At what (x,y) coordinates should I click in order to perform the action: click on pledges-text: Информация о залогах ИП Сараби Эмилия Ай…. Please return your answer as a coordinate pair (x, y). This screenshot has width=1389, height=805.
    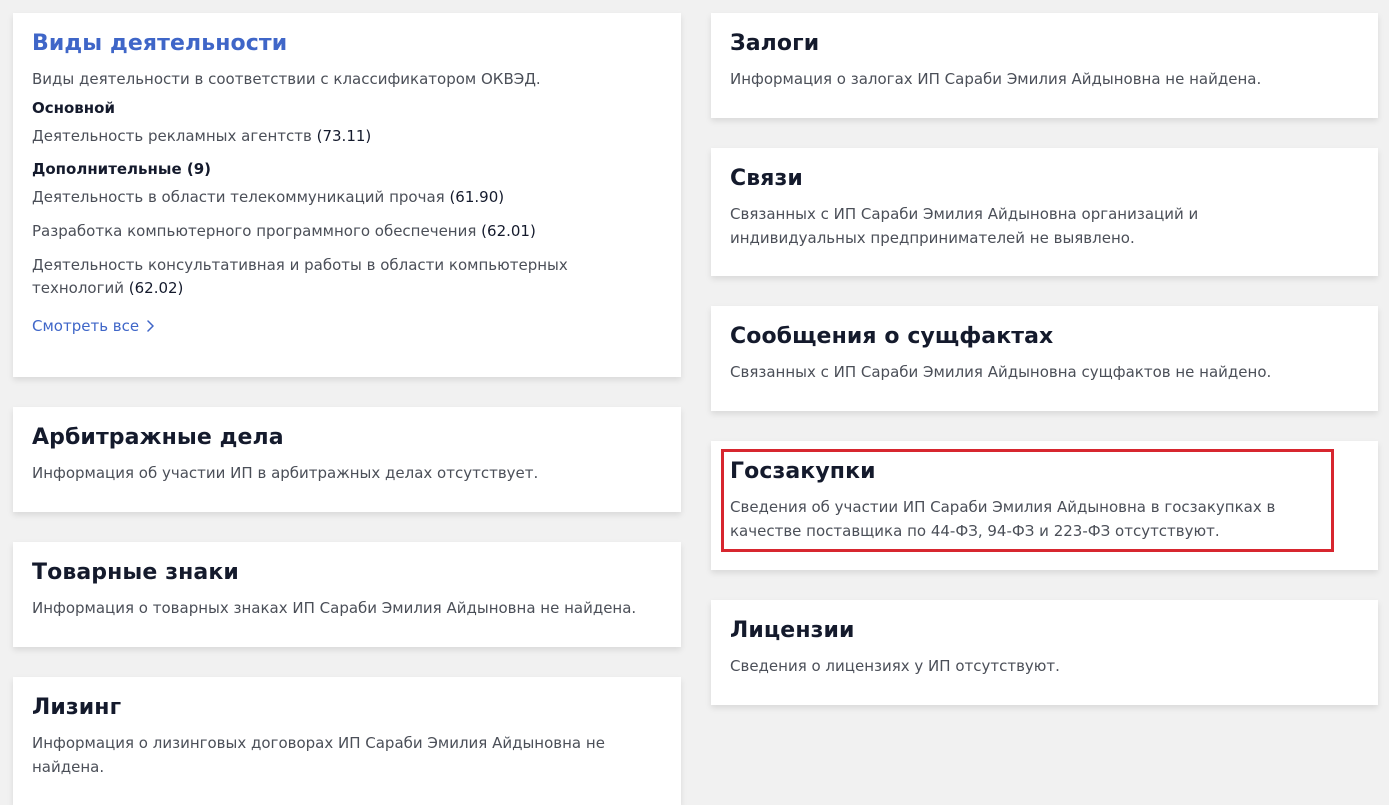
    Looking at the image, I should click on (996, 79).